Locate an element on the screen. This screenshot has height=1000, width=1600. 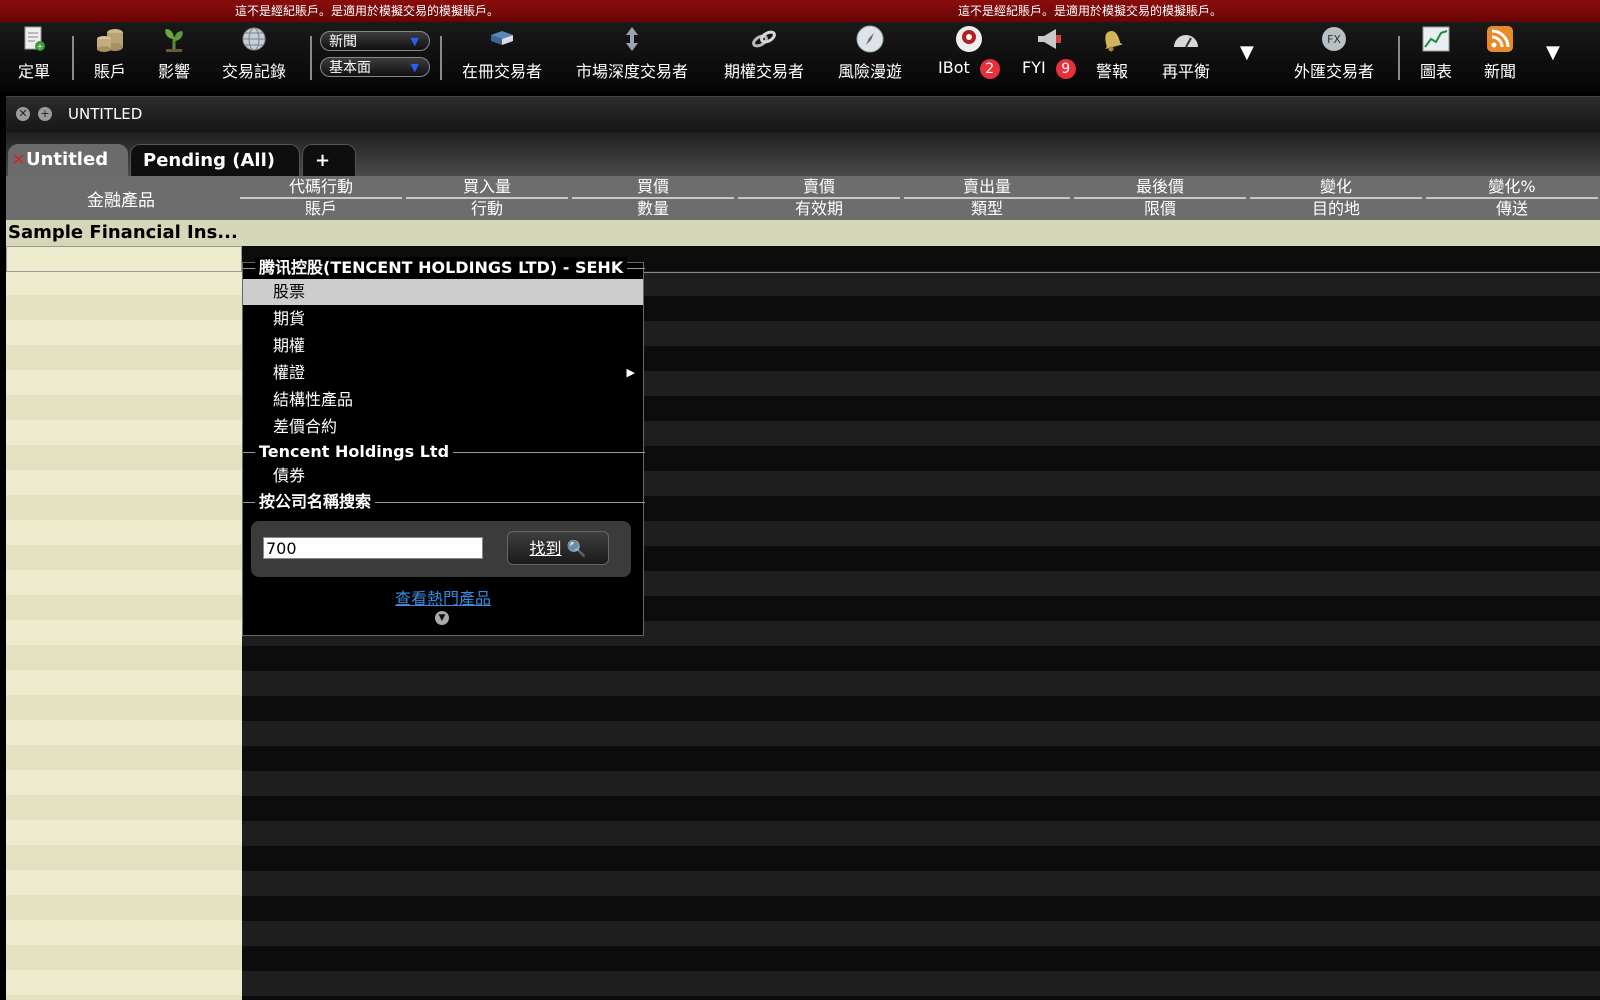
fundamentals-dropdown-value: 基本面 is located at coordinates (350, 68).